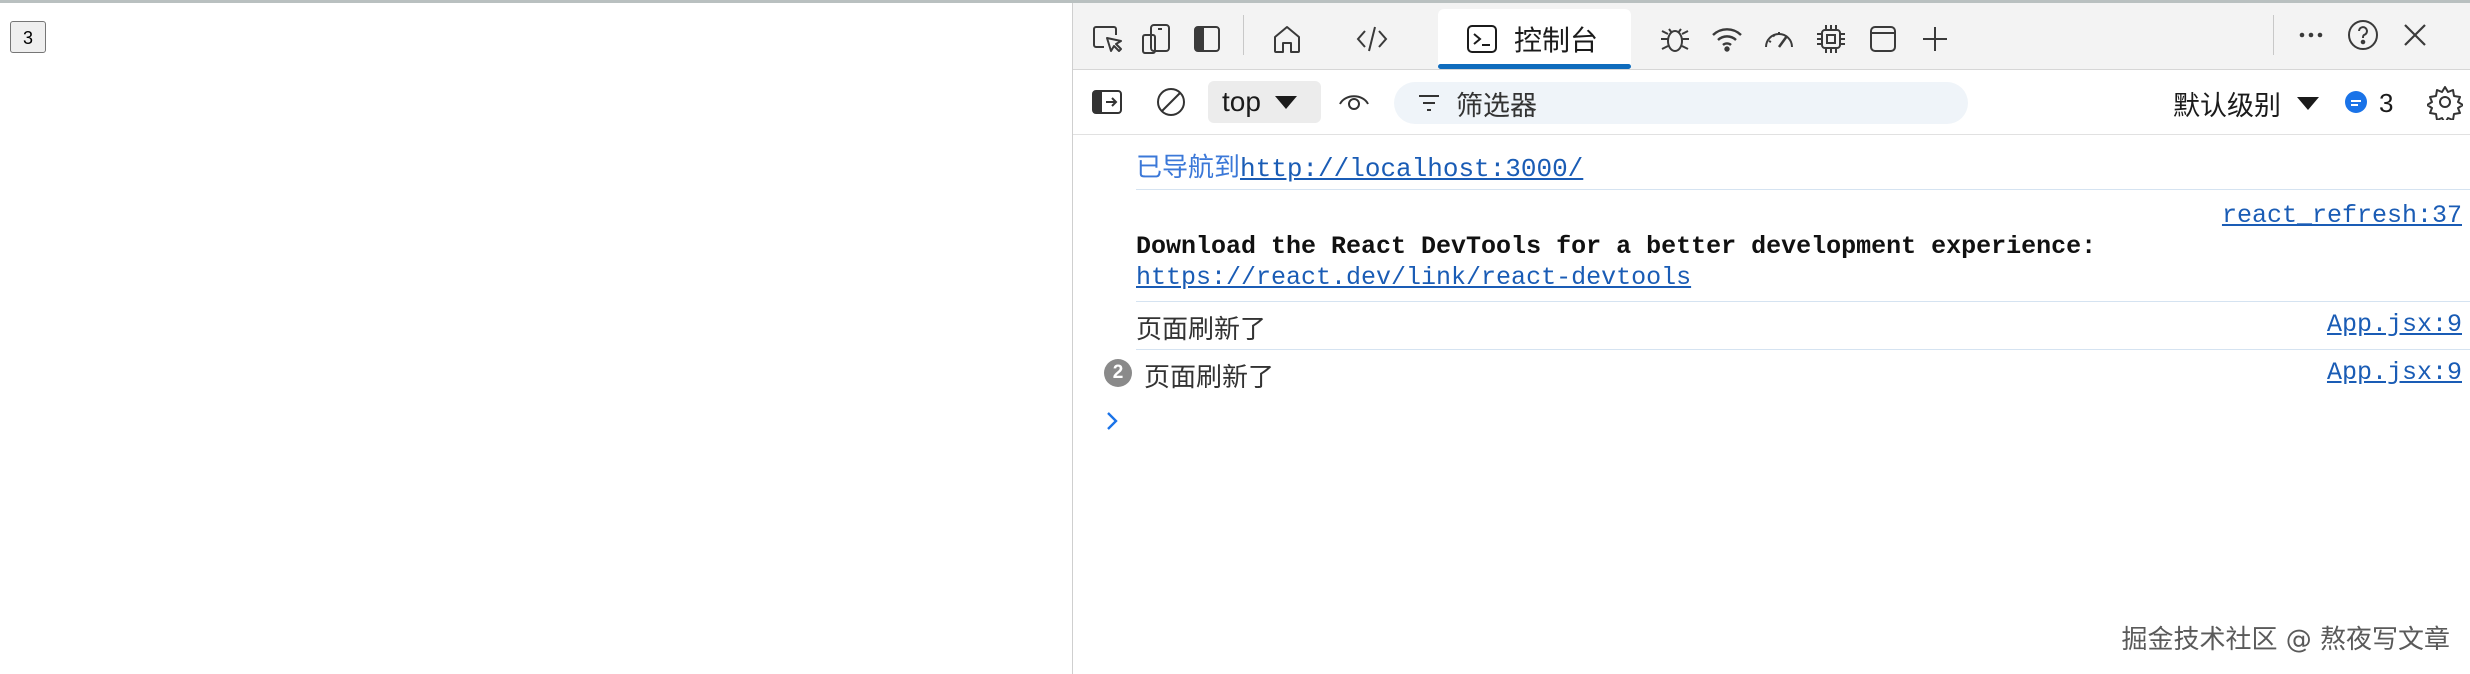 The height and width of the screenshot is (674, 2470). What do you see at coordinates (1107, 102) in the screenshot?
I see `show-sidebar-icon` at bounding box center [1107, 102].